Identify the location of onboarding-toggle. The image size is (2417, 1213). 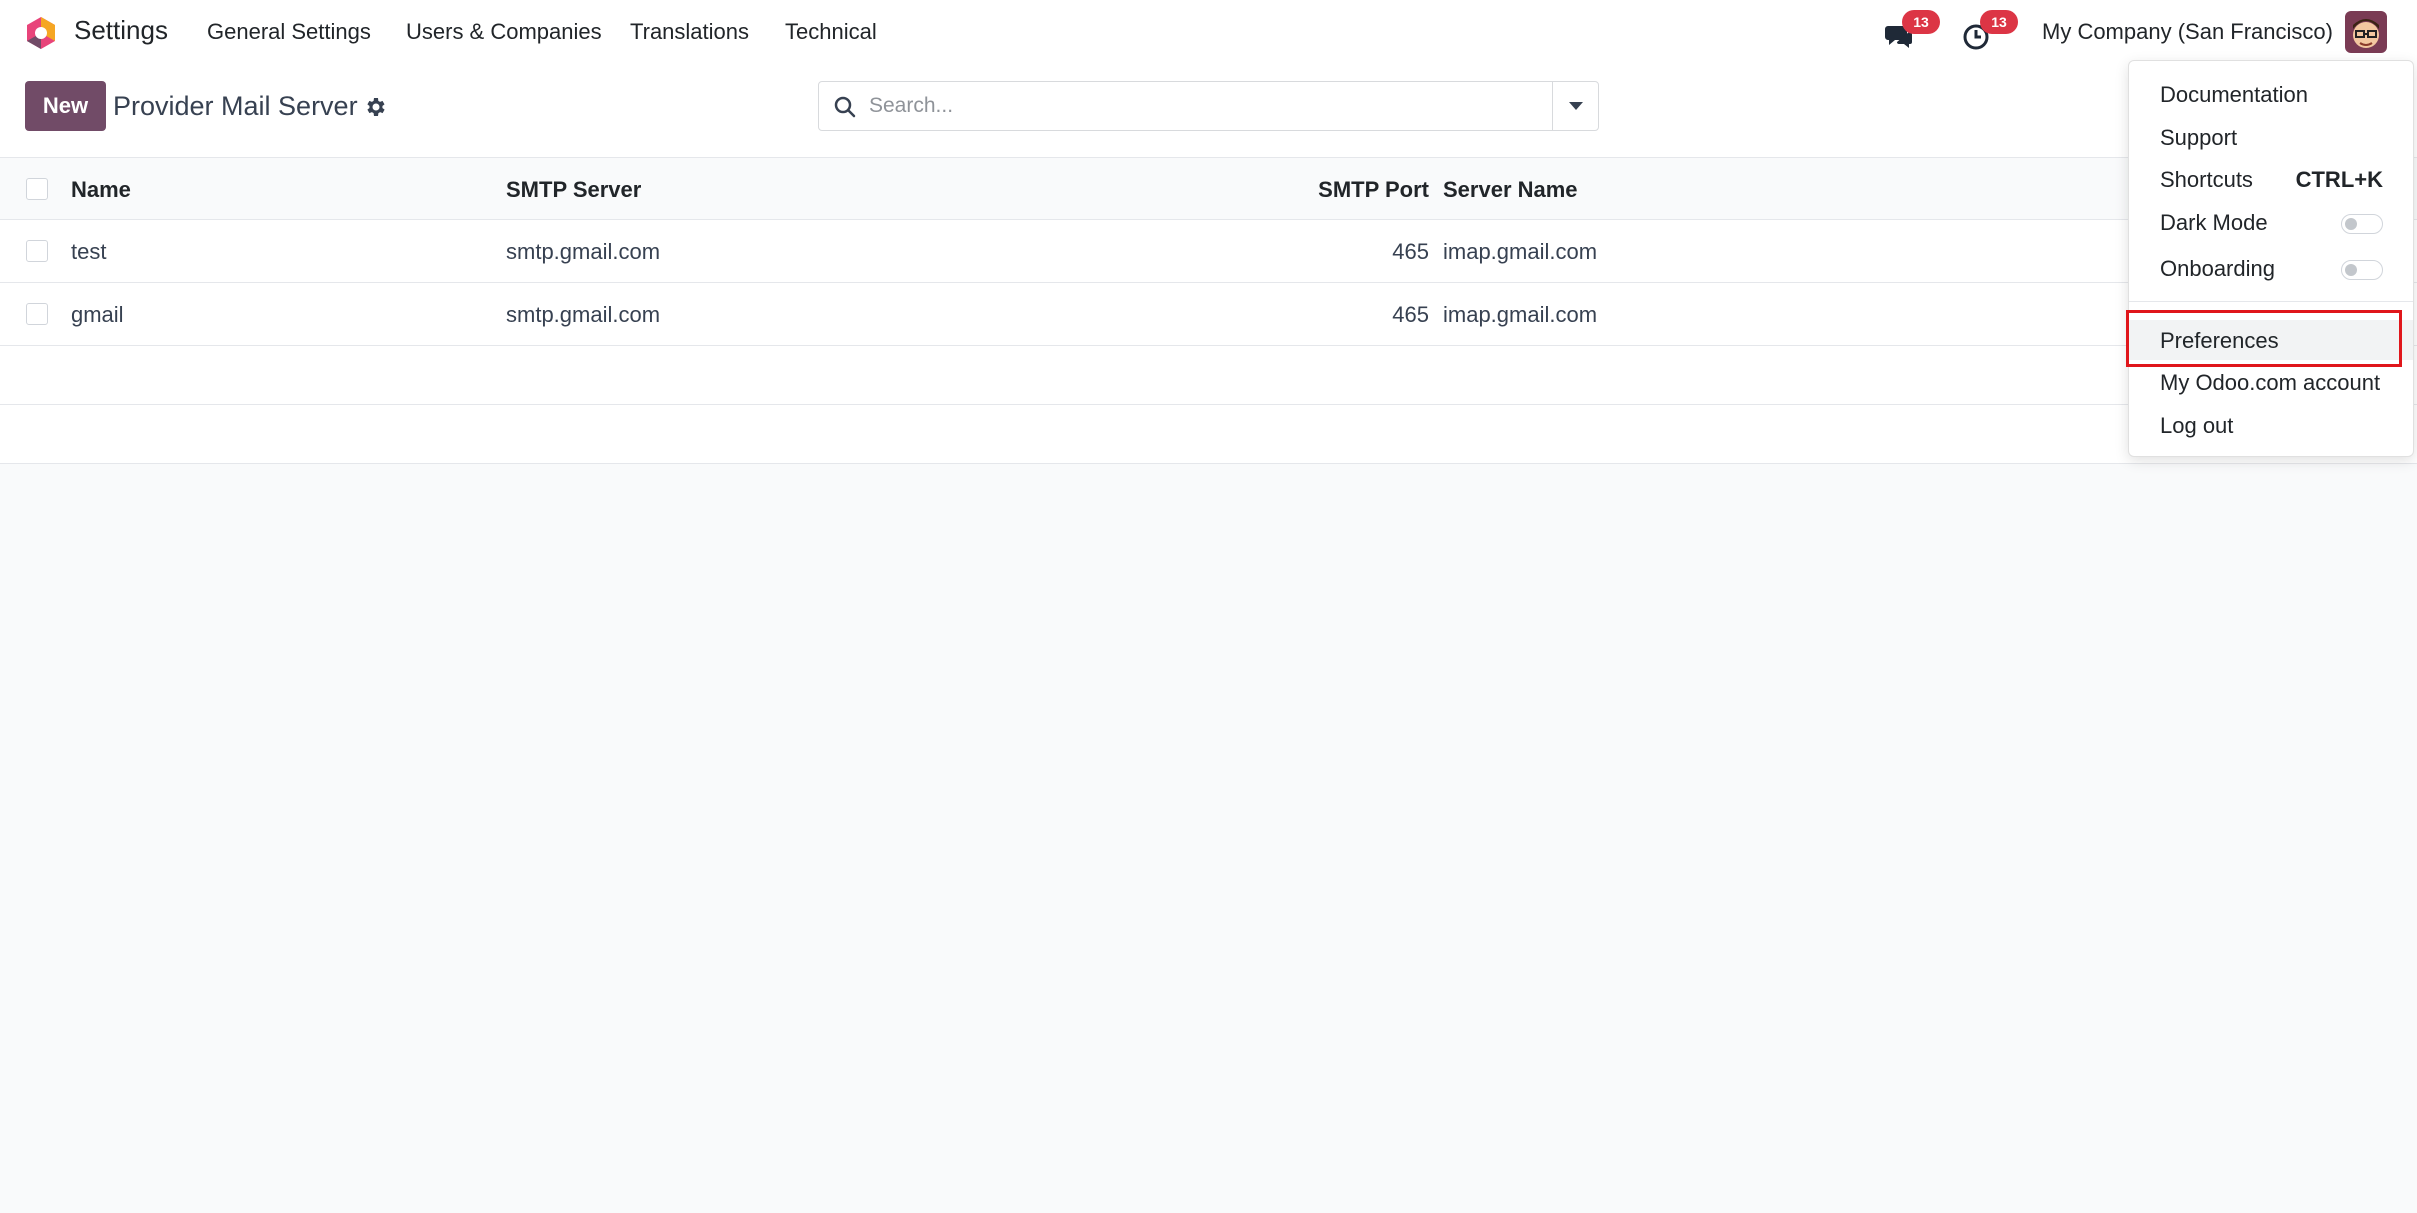
(2362, 270).